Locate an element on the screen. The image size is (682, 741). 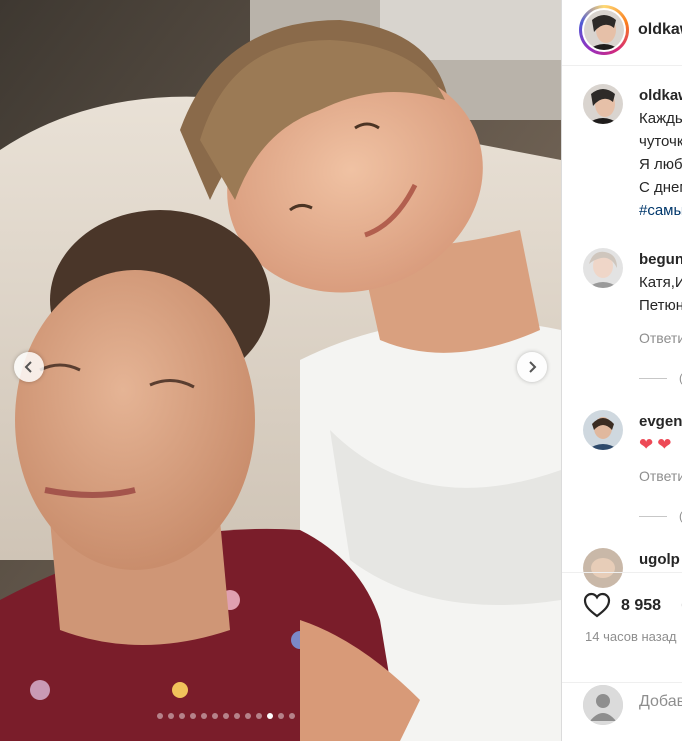
default-avatar-icon is located at coordinates (603, 705).